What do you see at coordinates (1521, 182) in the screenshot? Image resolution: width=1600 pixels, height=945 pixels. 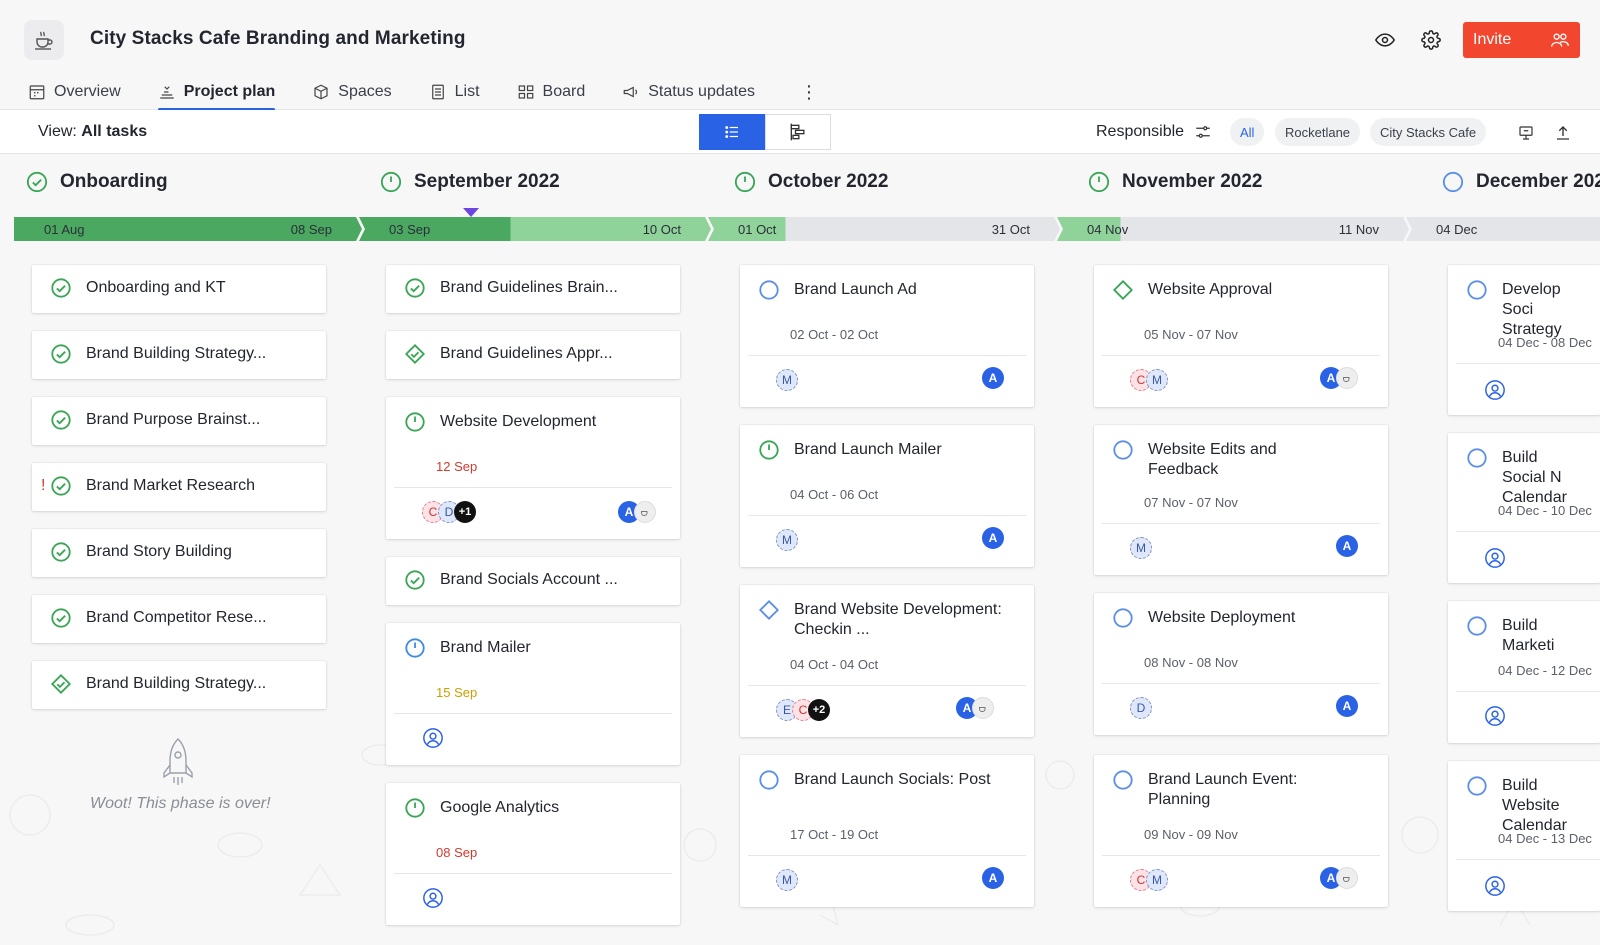 I see `phase-header: December 202` at bounding box center [1521, 182].